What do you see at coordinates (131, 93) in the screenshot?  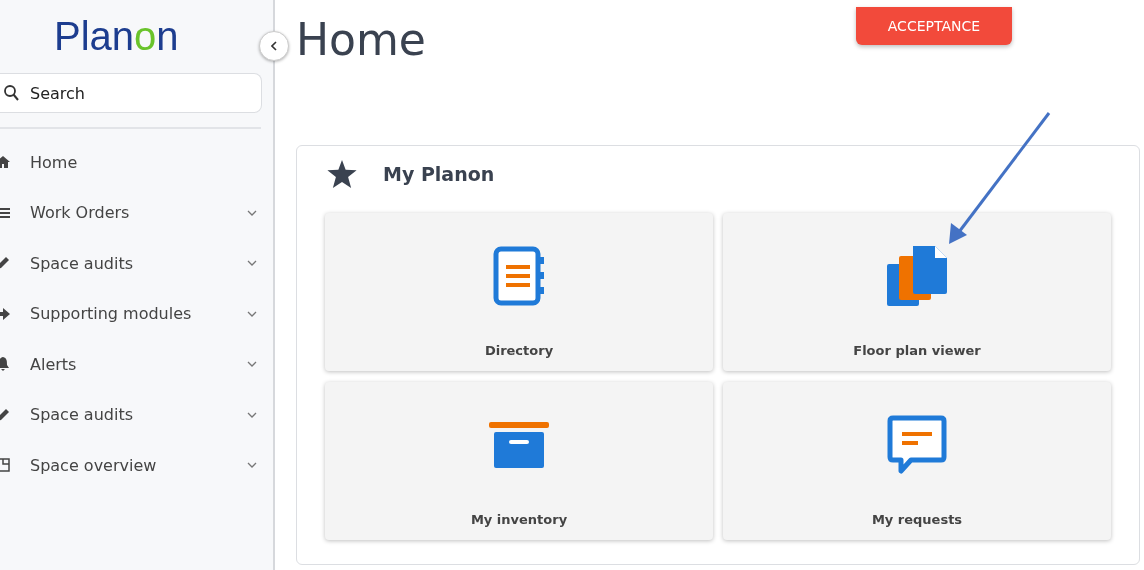 I see `search-field: Search` at bounding box center [131, 93].